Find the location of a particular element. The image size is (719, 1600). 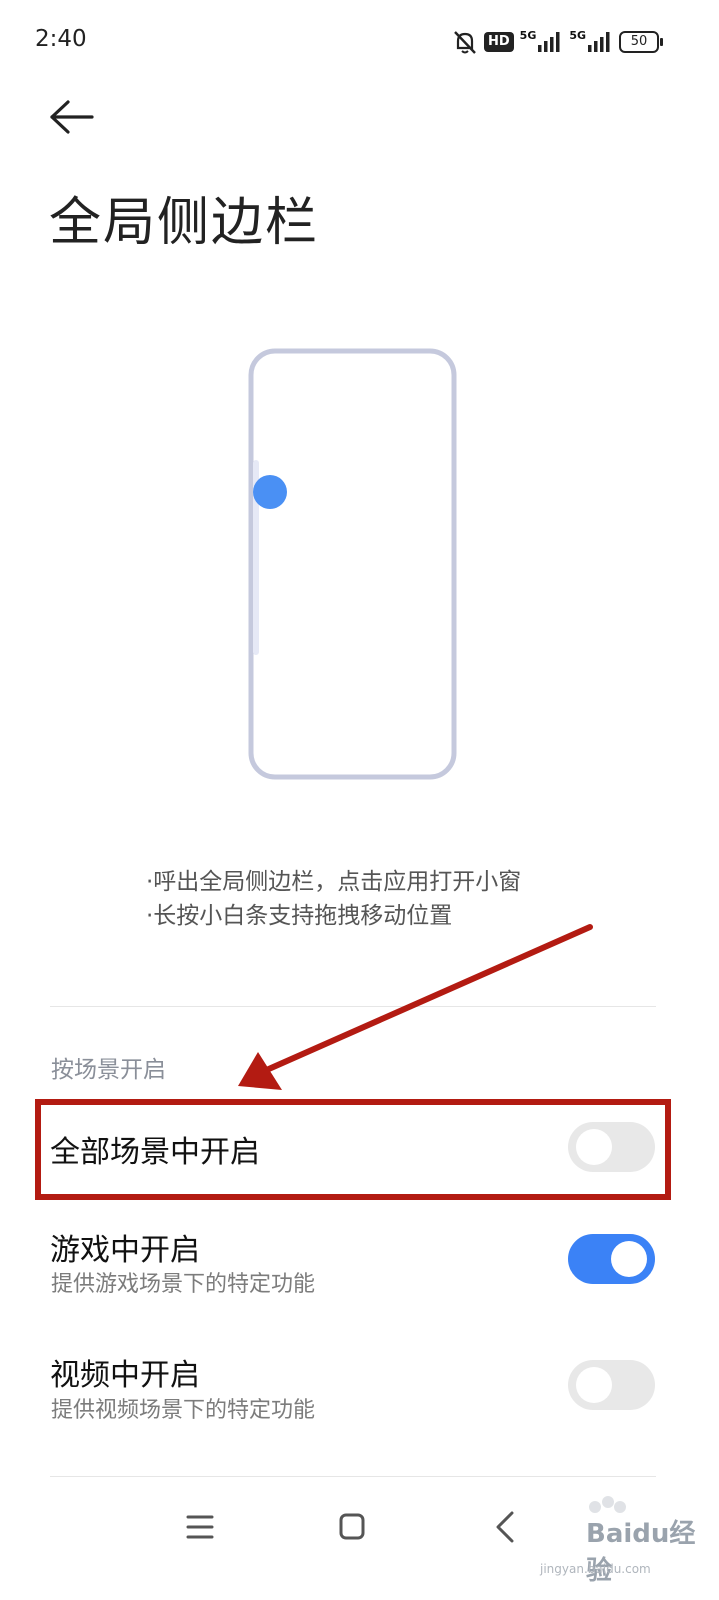

menu-icon is located at coordinates (200, 1527).